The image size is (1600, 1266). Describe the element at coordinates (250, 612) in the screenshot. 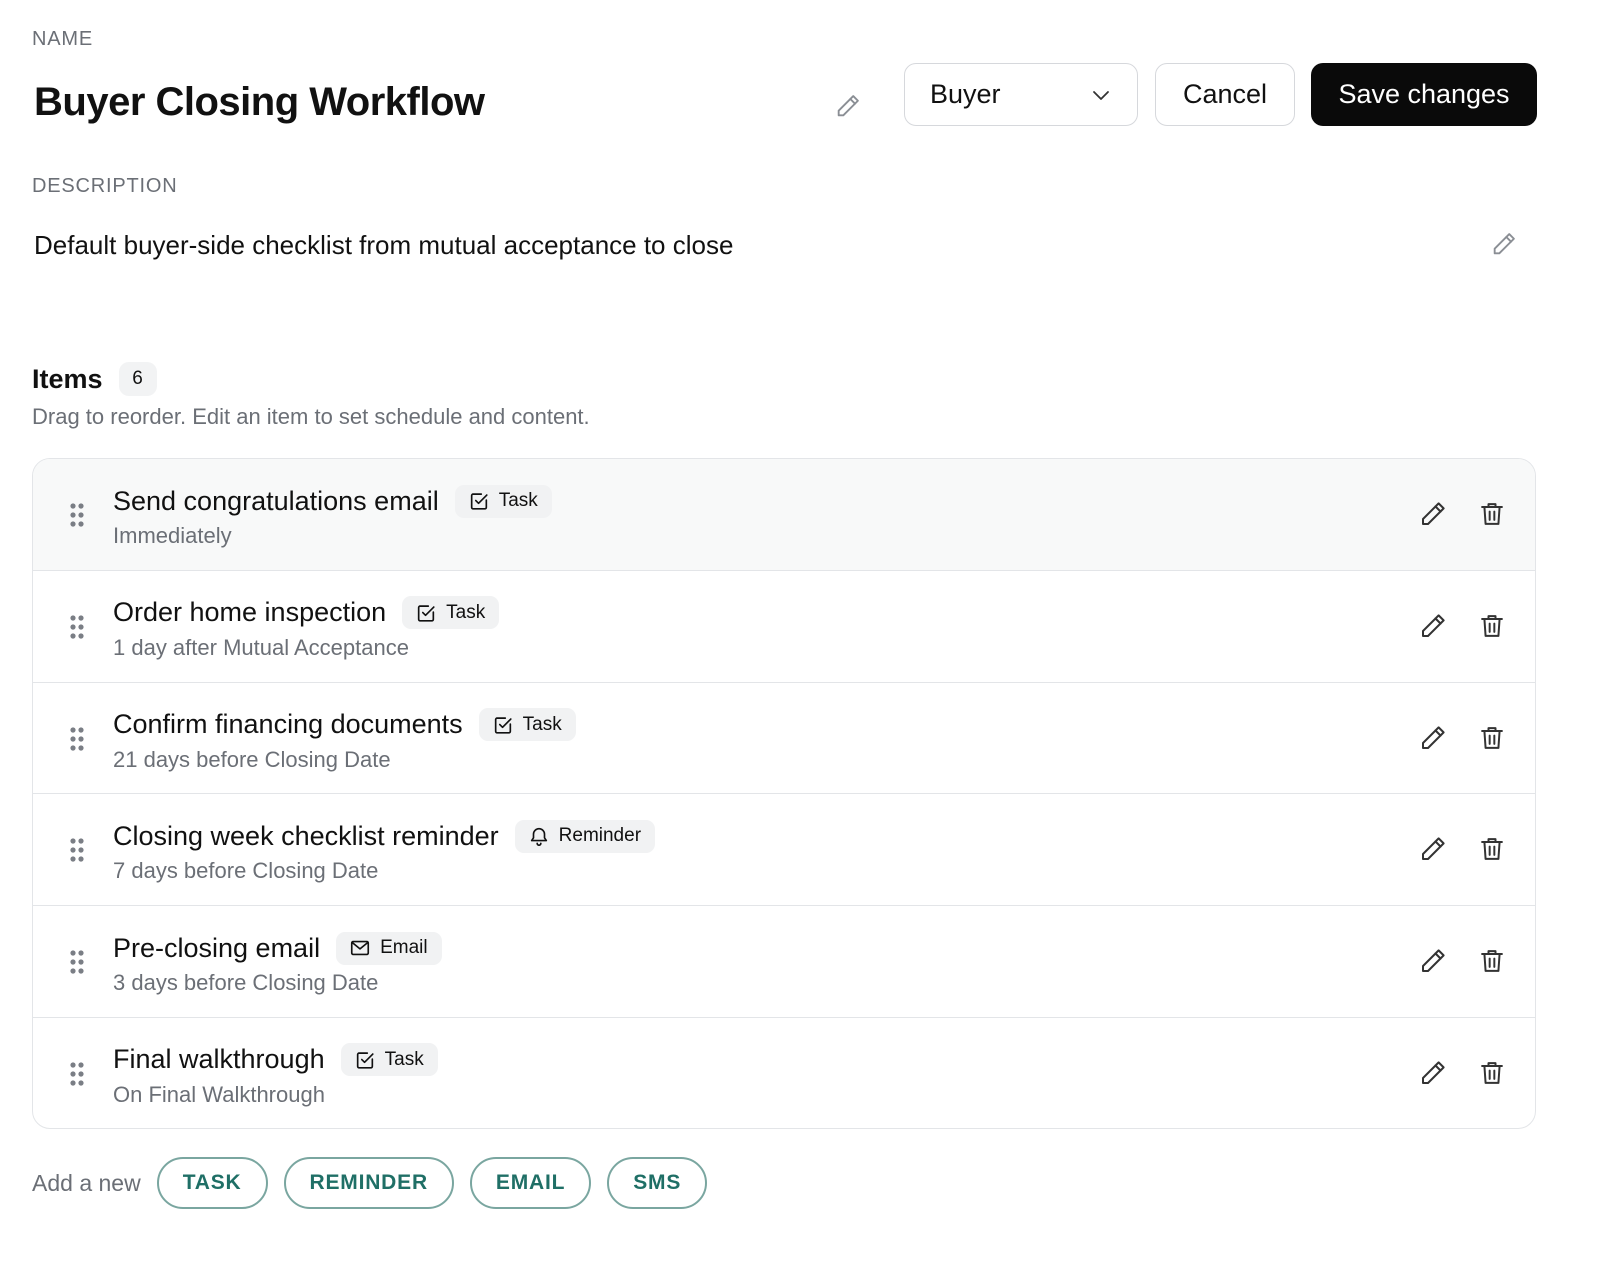

I see `item-title: Order home inspection` at that location.